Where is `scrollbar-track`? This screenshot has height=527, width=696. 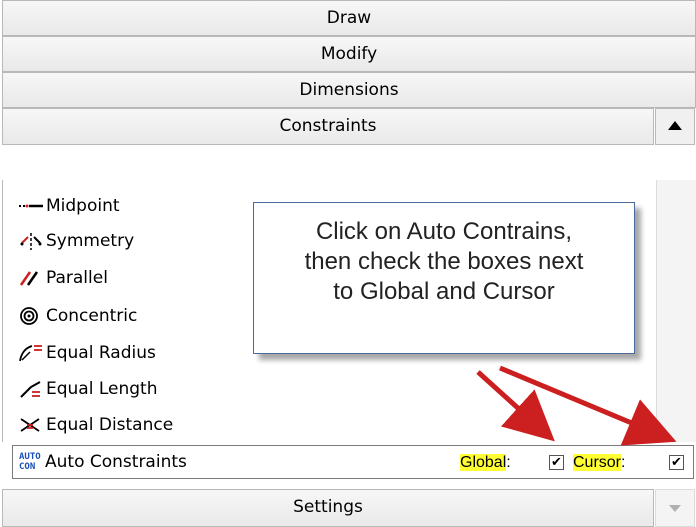
scrollbar-track is located at coordinates (676, 311).